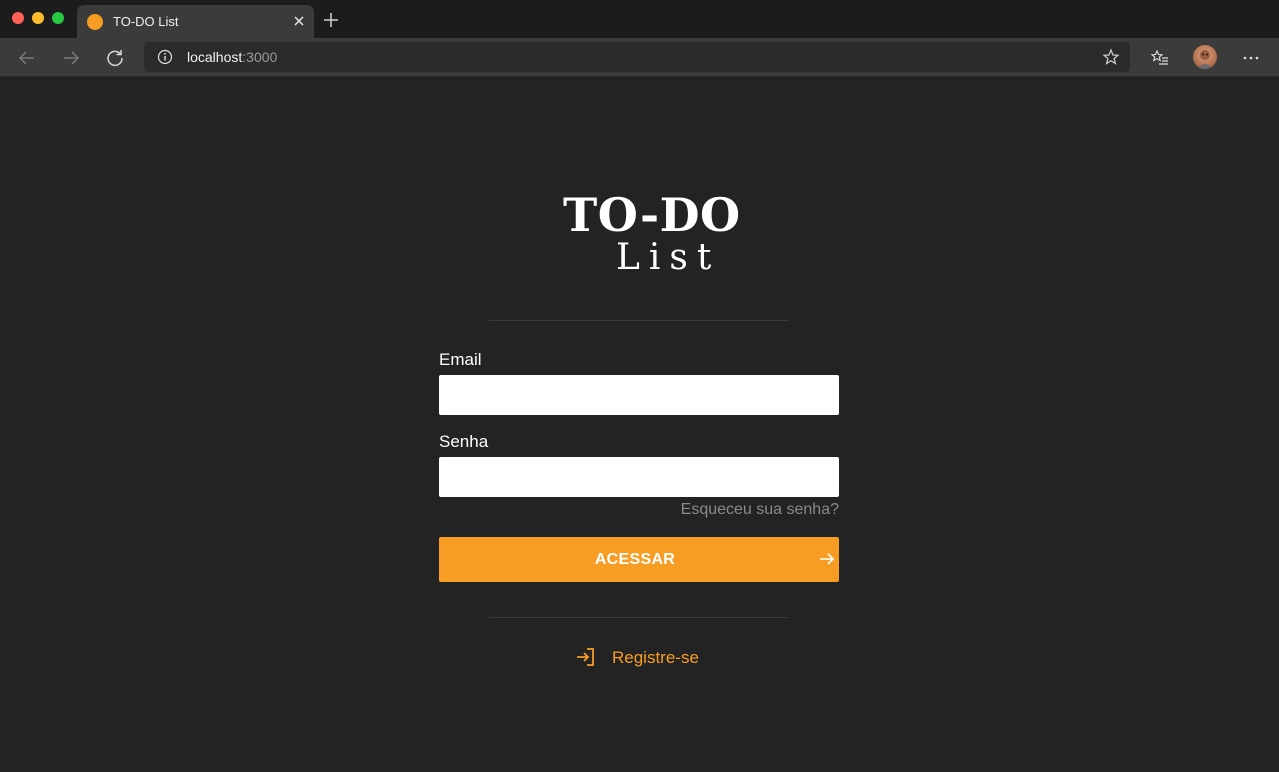 This screenshot has height=772, width=1279. I want to click on window-close-button, so click(18, 18).